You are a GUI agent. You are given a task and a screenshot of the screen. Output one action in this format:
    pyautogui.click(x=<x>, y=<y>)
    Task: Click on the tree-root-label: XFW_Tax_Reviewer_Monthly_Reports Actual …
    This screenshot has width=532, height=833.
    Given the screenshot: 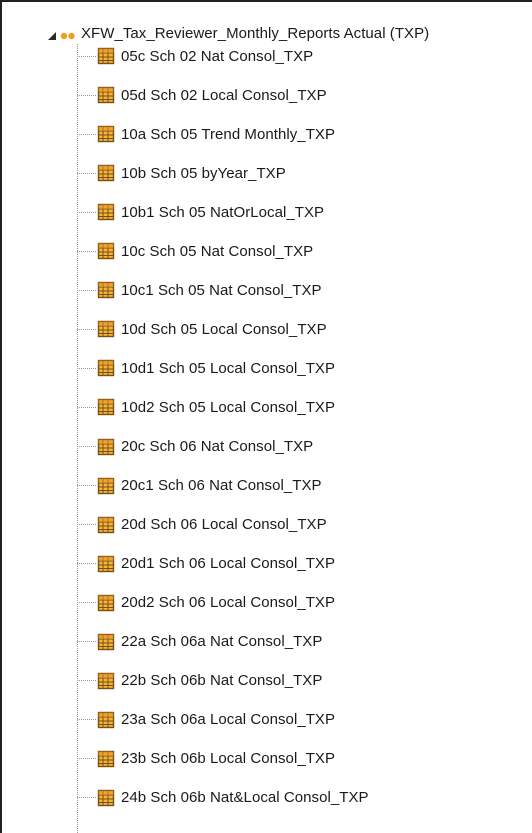 What is the action you would take?
    pyautogui.click(x=255, y=33)
    